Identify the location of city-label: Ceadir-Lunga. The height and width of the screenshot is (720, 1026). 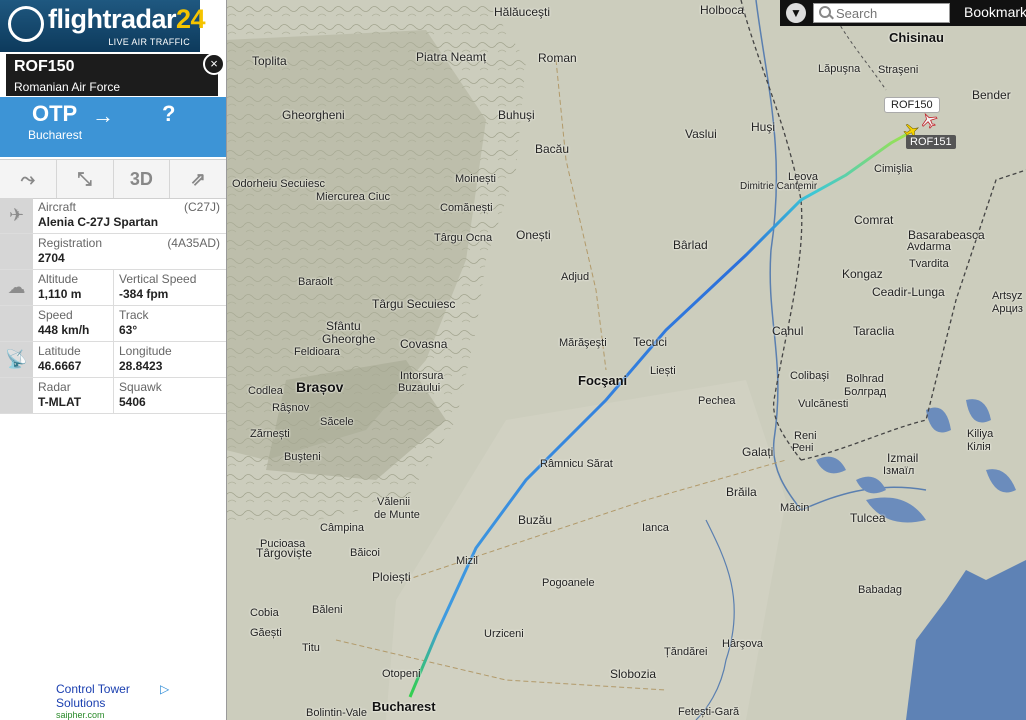
(908, 292).